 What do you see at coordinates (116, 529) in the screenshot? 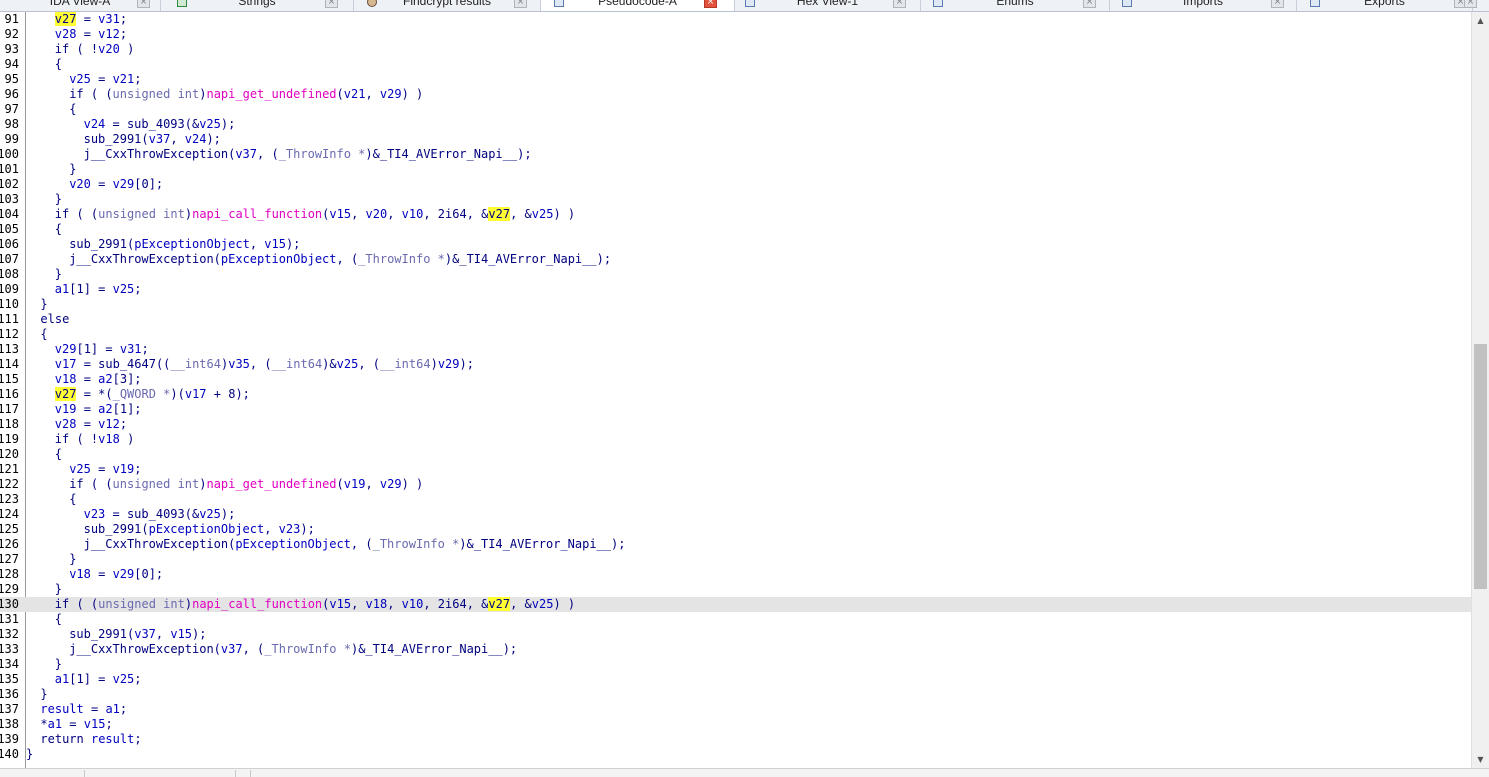
I see `code-token: sub_2991(` at bounding box center [116, 529].